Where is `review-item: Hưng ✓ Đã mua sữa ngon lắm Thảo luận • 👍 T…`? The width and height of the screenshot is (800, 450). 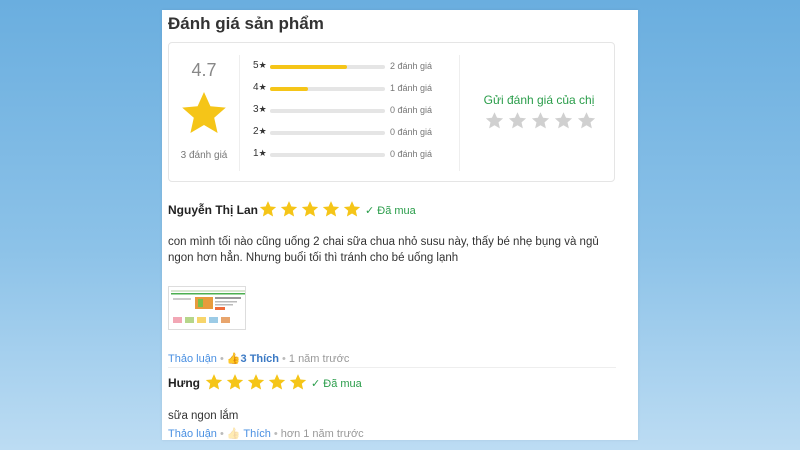 review-item: Hưng ✓ Đã mua sữa ngon lắm Thảo luận • 👍 T… is located at coordinates (393, 406).